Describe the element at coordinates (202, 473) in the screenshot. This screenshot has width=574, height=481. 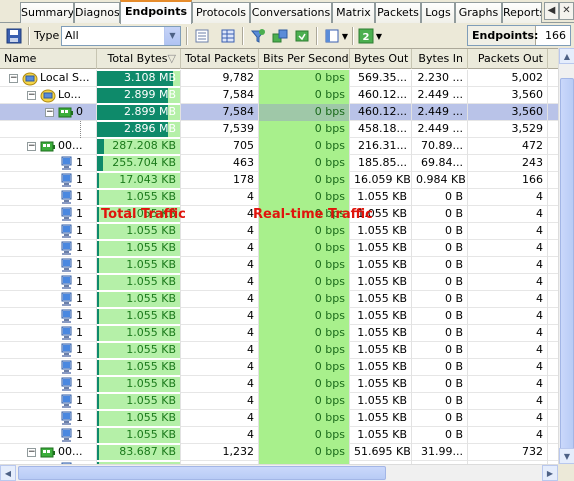
I see `horizontal-scroll-thumb` at that location.